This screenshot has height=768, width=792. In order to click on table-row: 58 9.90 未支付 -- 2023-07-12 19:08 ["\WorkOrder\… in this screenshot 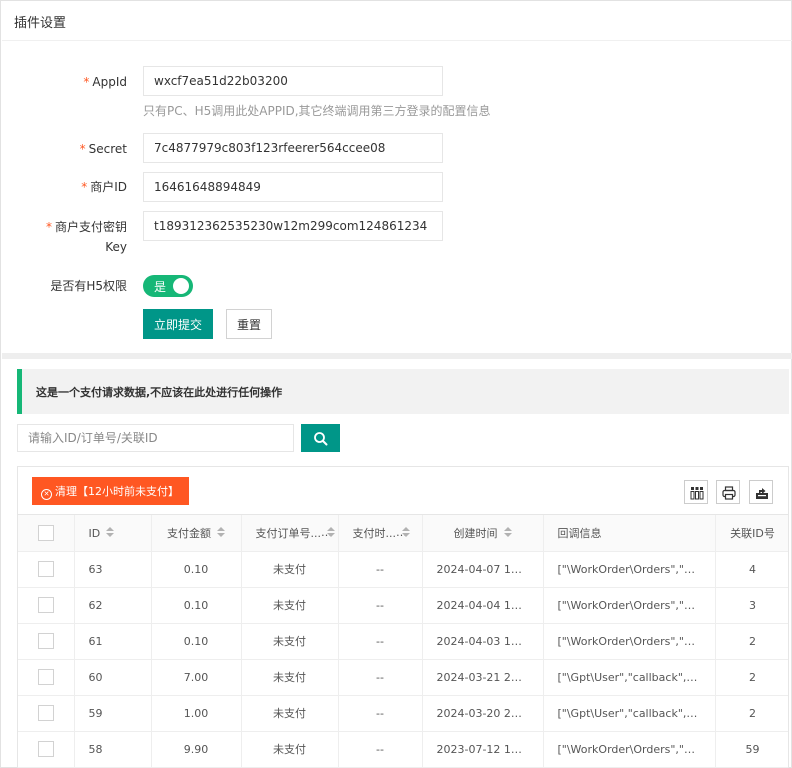, I will do `click(403, 749)`.